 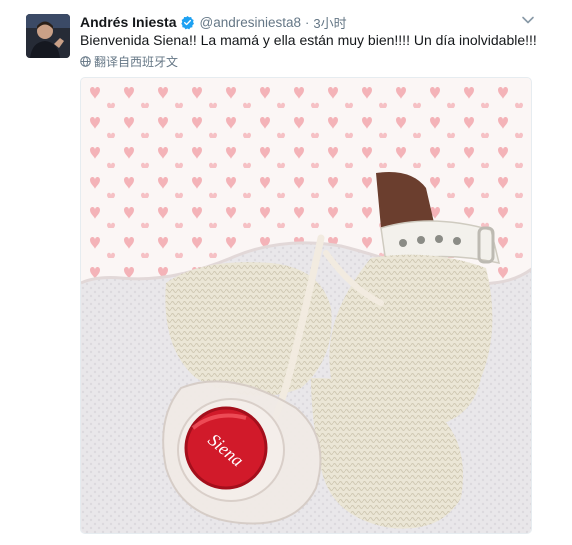 I want to click on translate-link: 翻译自西班牙文, so click(x=129, y=61).